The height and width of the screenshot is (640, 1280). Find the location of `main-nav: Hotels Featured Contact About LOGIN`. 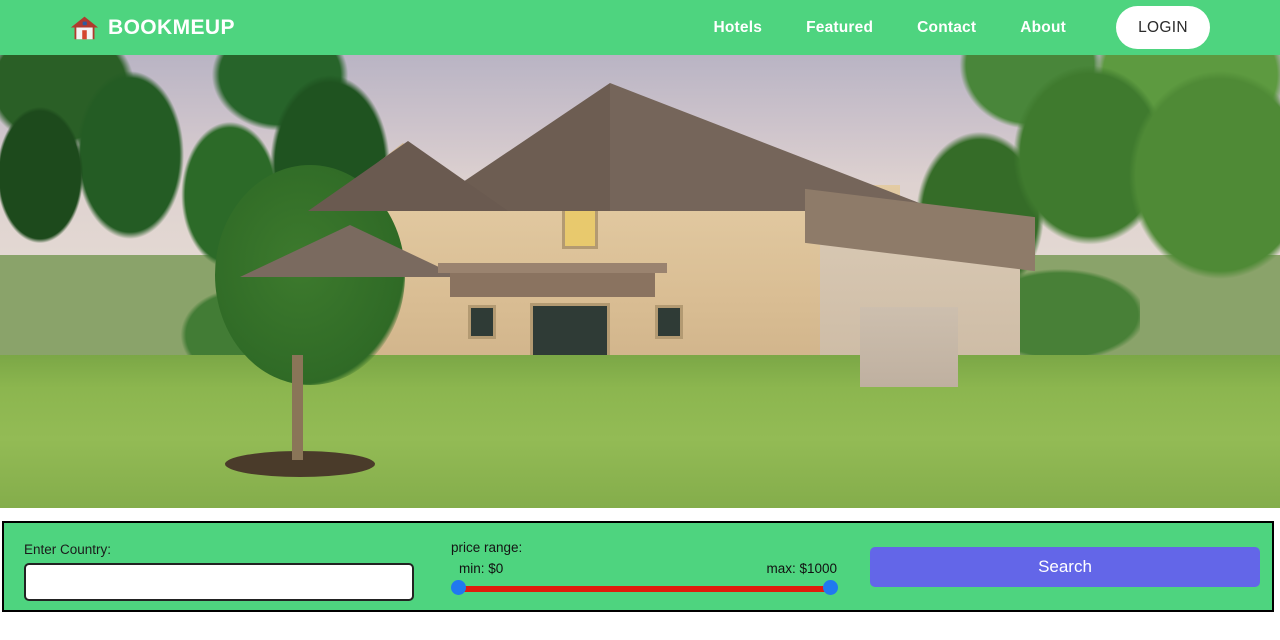

main-nav: Hotels Featured Contact About LOGIN is located at coordinates (951, 27).